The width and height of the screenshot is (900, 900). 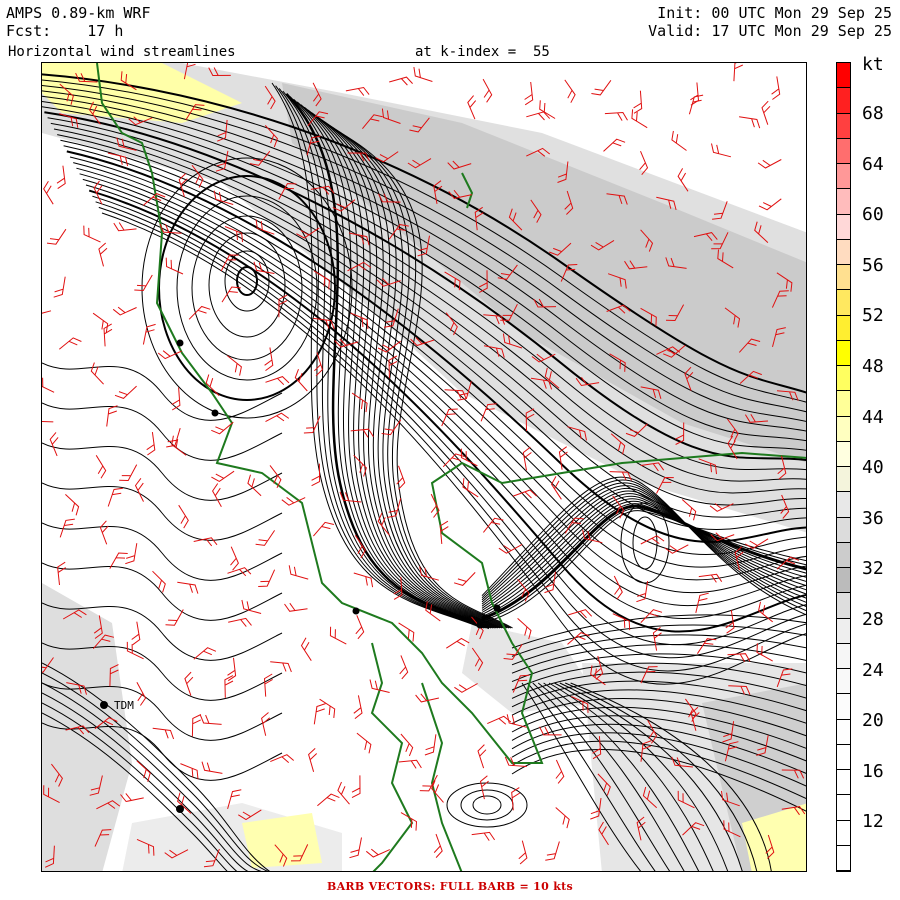 What do you see at coordinates (873, 771) in the screenshot?
I see `colorbar-tick-label: 16` at bounding box center [873, 771].